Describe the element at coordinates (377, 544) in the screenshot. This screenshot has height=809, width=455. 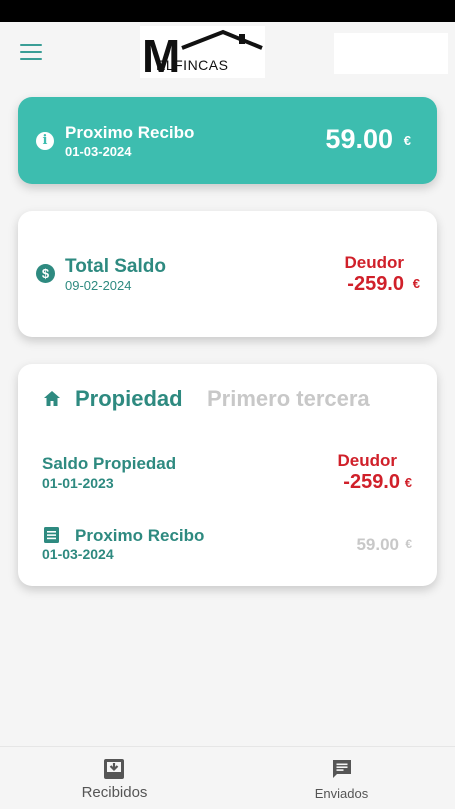
I see `property-next-receipt-amount: 59.00` at that location.